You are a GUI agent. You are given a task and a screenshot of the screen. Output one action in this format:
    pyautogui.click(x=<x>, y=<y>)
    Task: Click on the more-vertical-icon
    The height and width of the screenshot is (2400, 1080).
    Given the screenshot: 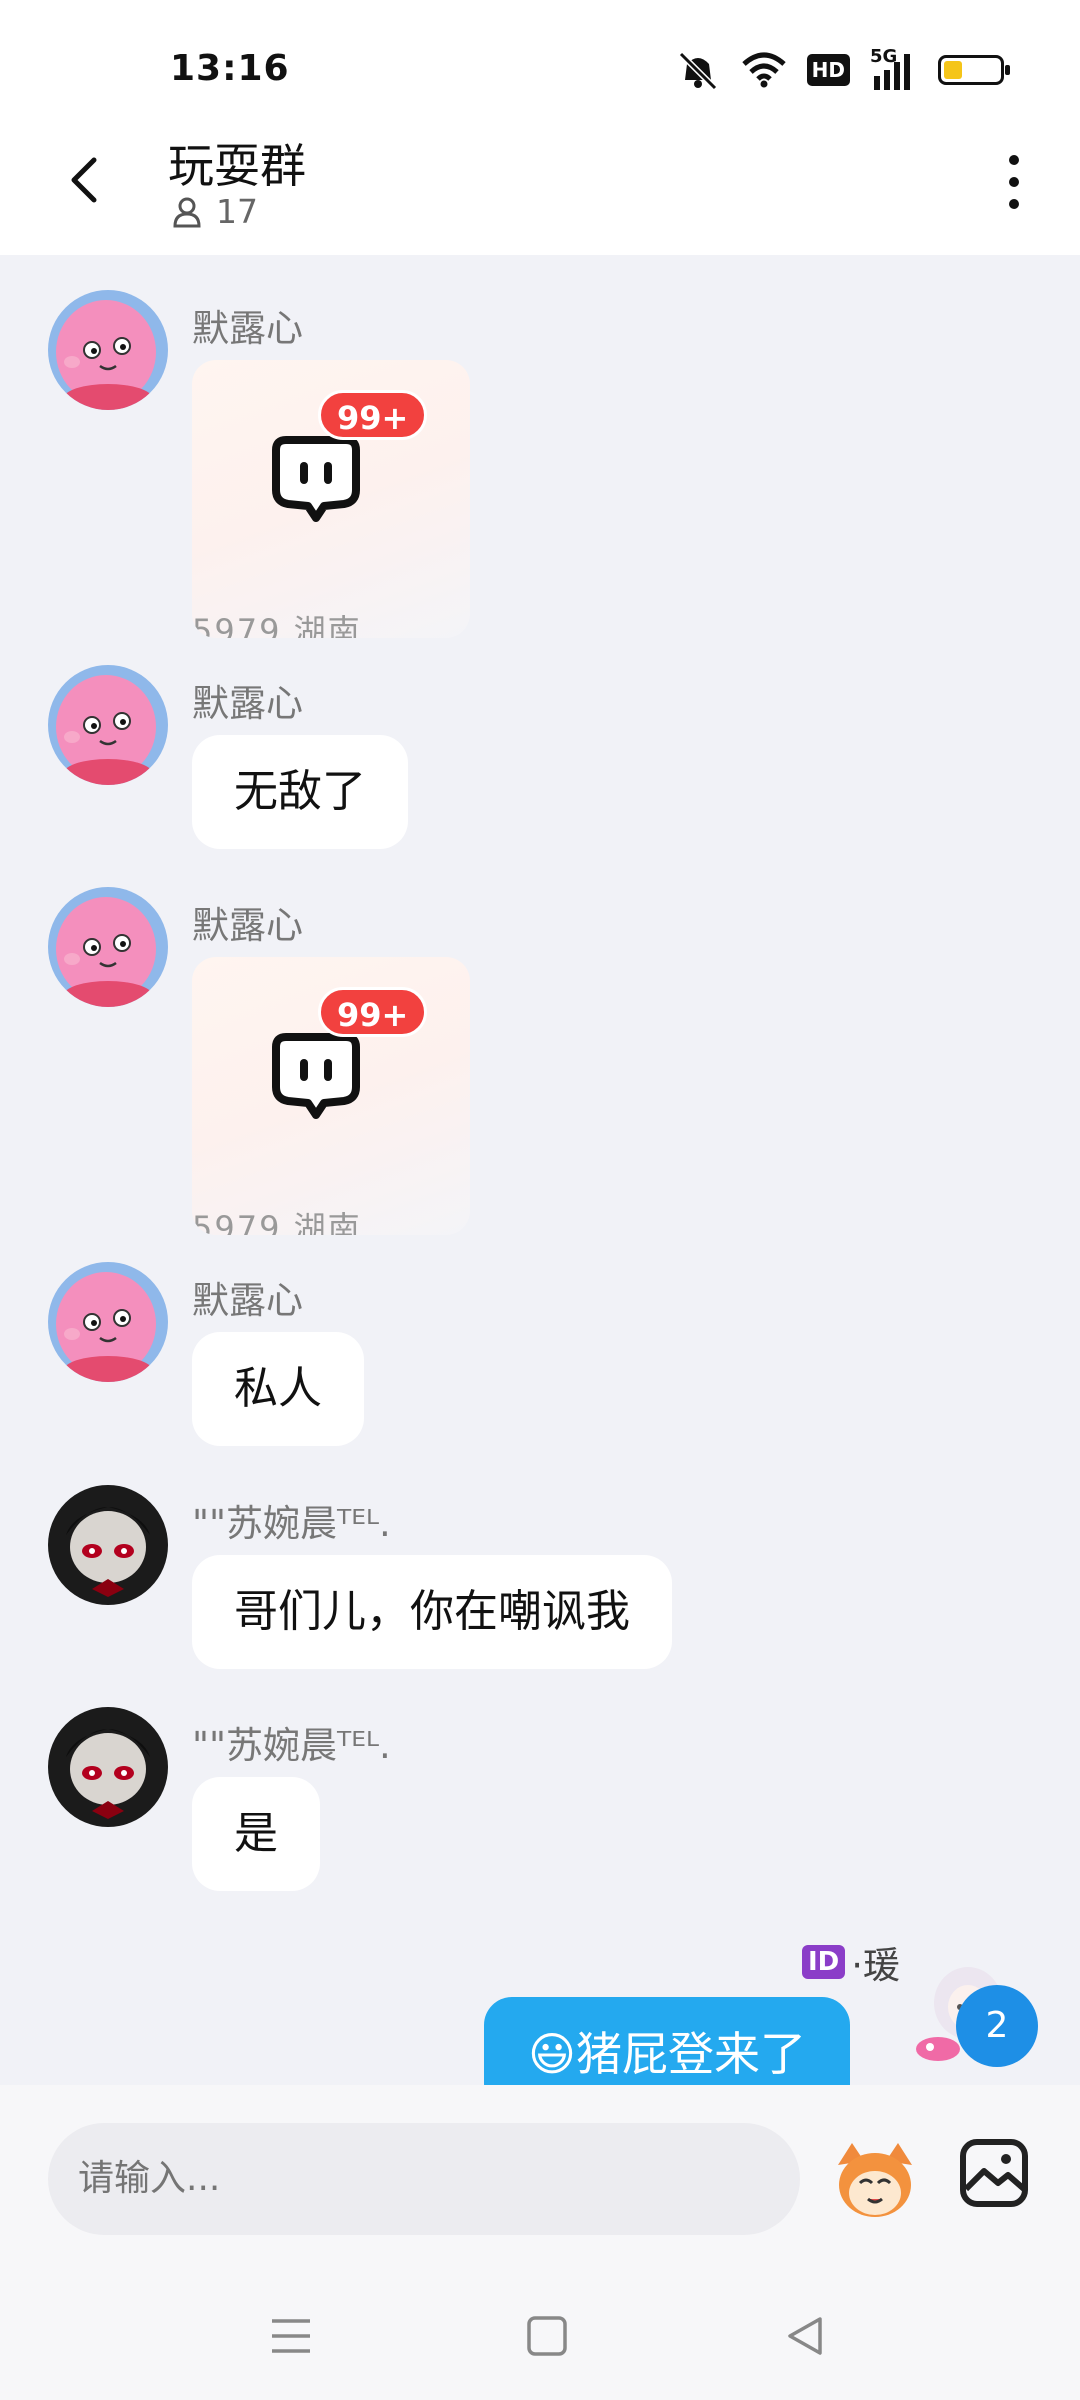 What is the action you would take?
    pyautogui.click(x=1014, y=182)
    